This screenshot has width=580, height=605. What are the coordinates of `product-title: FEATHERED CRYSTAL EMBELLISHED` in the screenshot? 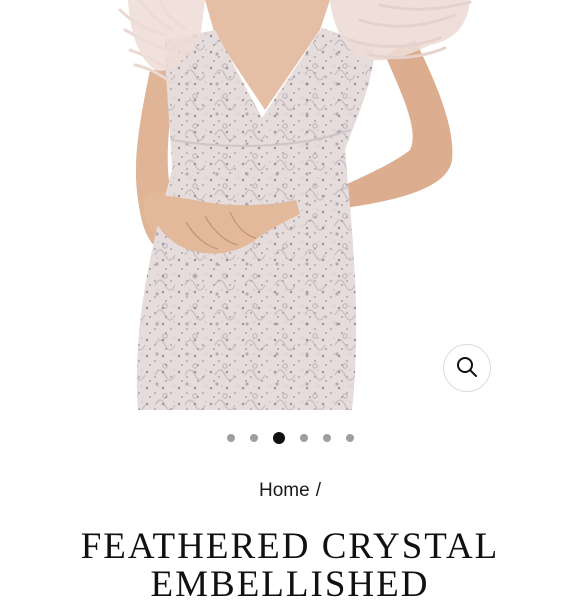 It's located at (290, 566).